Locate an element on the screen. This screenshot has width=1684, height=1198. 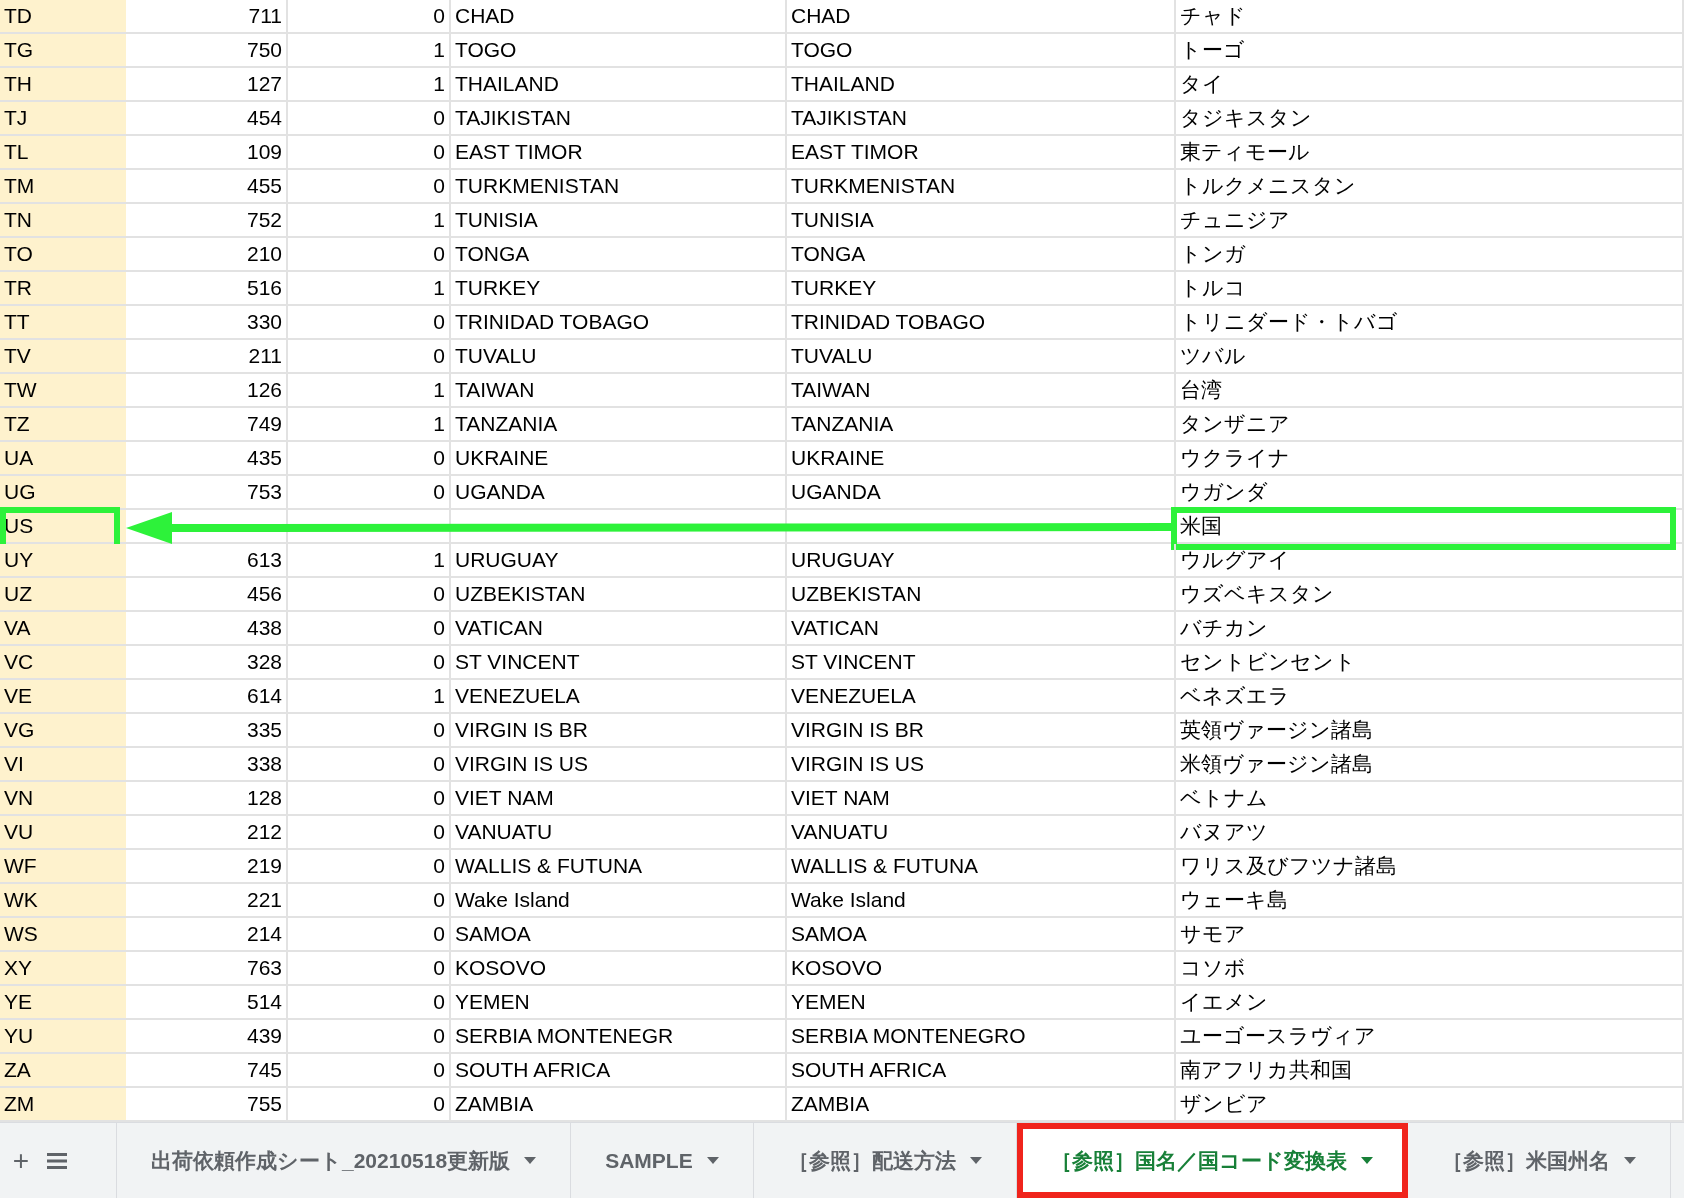
table-cell: ウェーキ島 is located at coordinates (1430, 901).